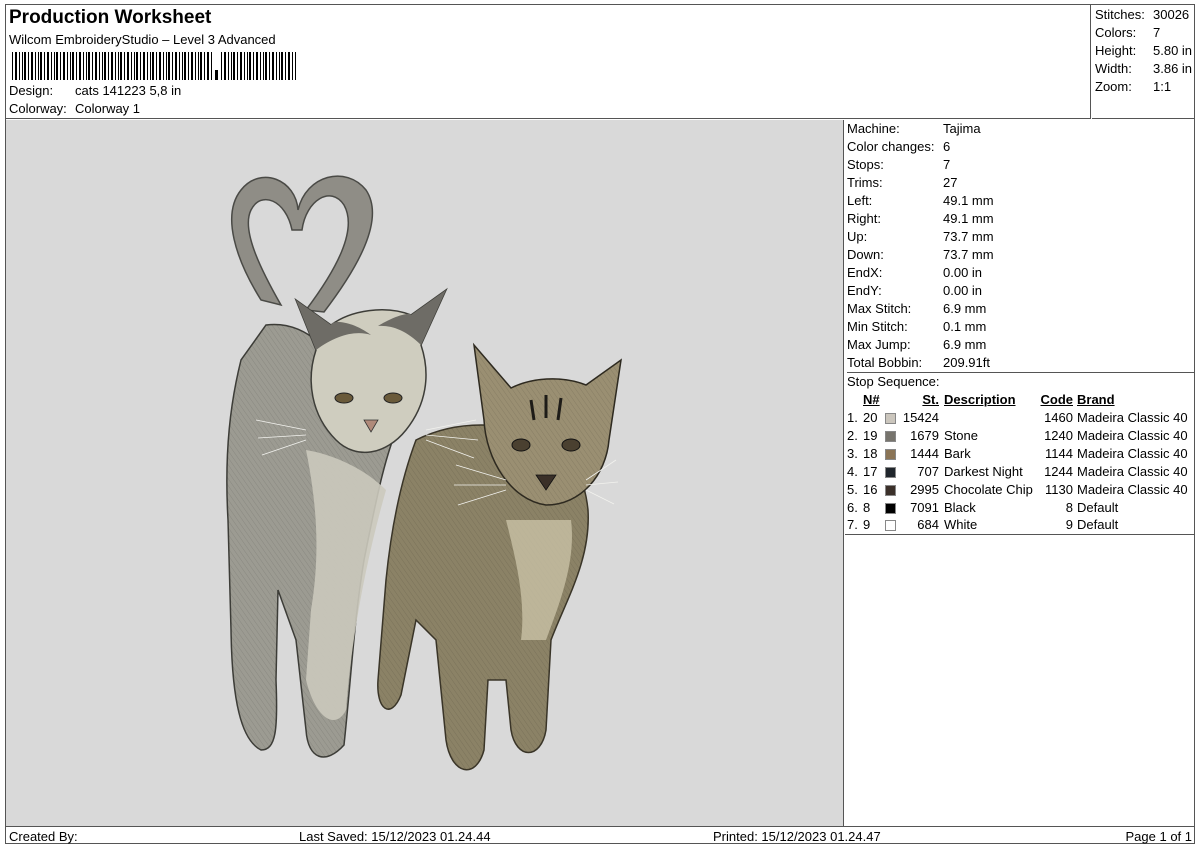  I want to click on info-max-jump: Max Jump: 6.9 mm, so click(917, 344).